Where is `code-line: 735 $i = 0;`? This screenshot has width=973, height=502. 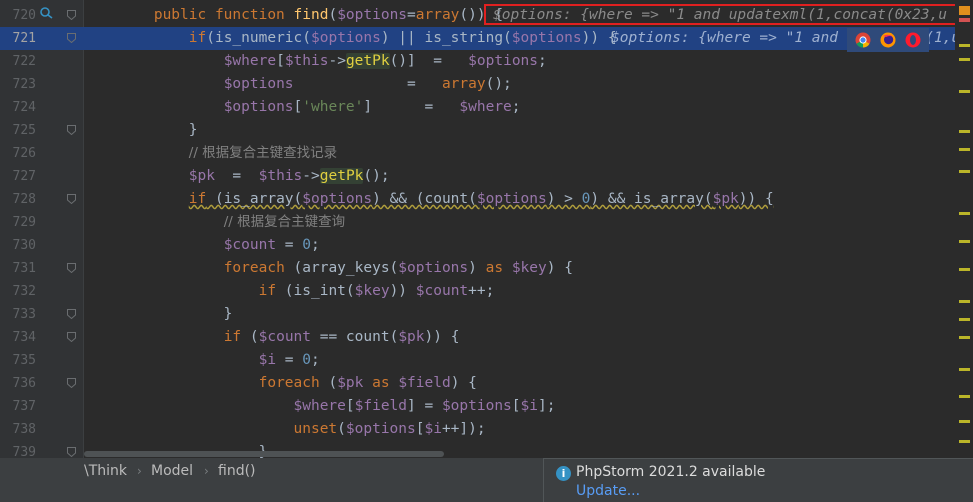 code-line: 735 $i = 0; is located at coordinates (486, 360).